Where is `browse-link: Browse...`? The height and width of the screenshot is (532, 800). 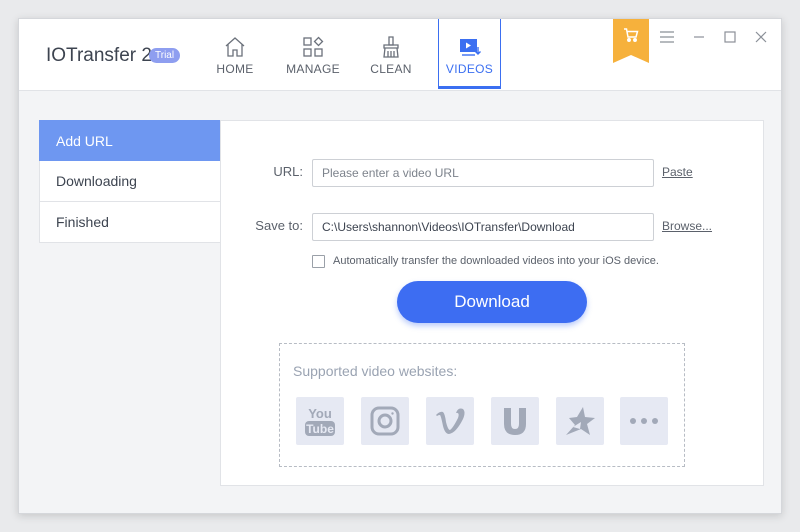 browse-link: Browse... is located at coordinates (687, 226).